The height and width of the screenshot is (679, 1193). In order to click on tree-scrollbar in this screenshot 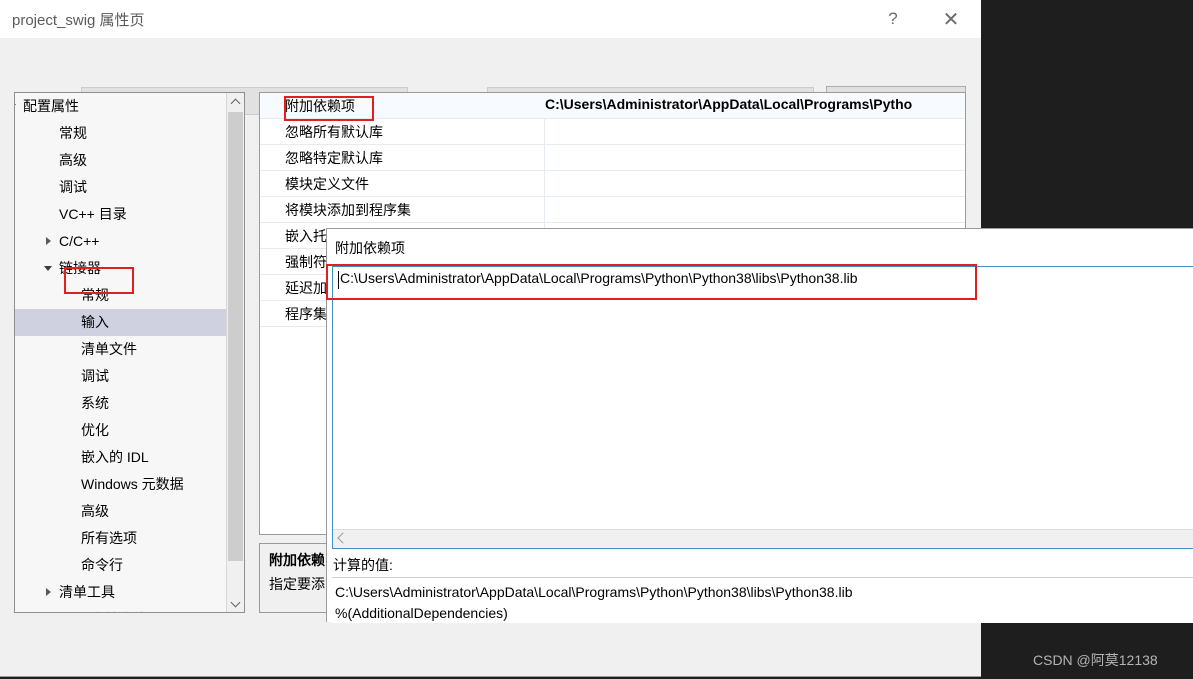, I will do `click(235, 352)`.